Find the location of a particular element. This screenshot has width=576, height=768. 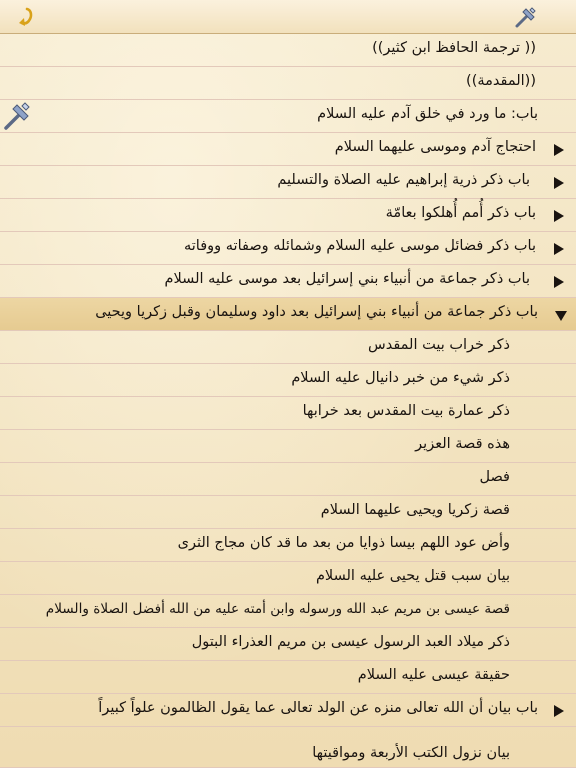

list-item: (( ترجمة الحافظ ابن كثير)) is located at coordinates (288, 50).